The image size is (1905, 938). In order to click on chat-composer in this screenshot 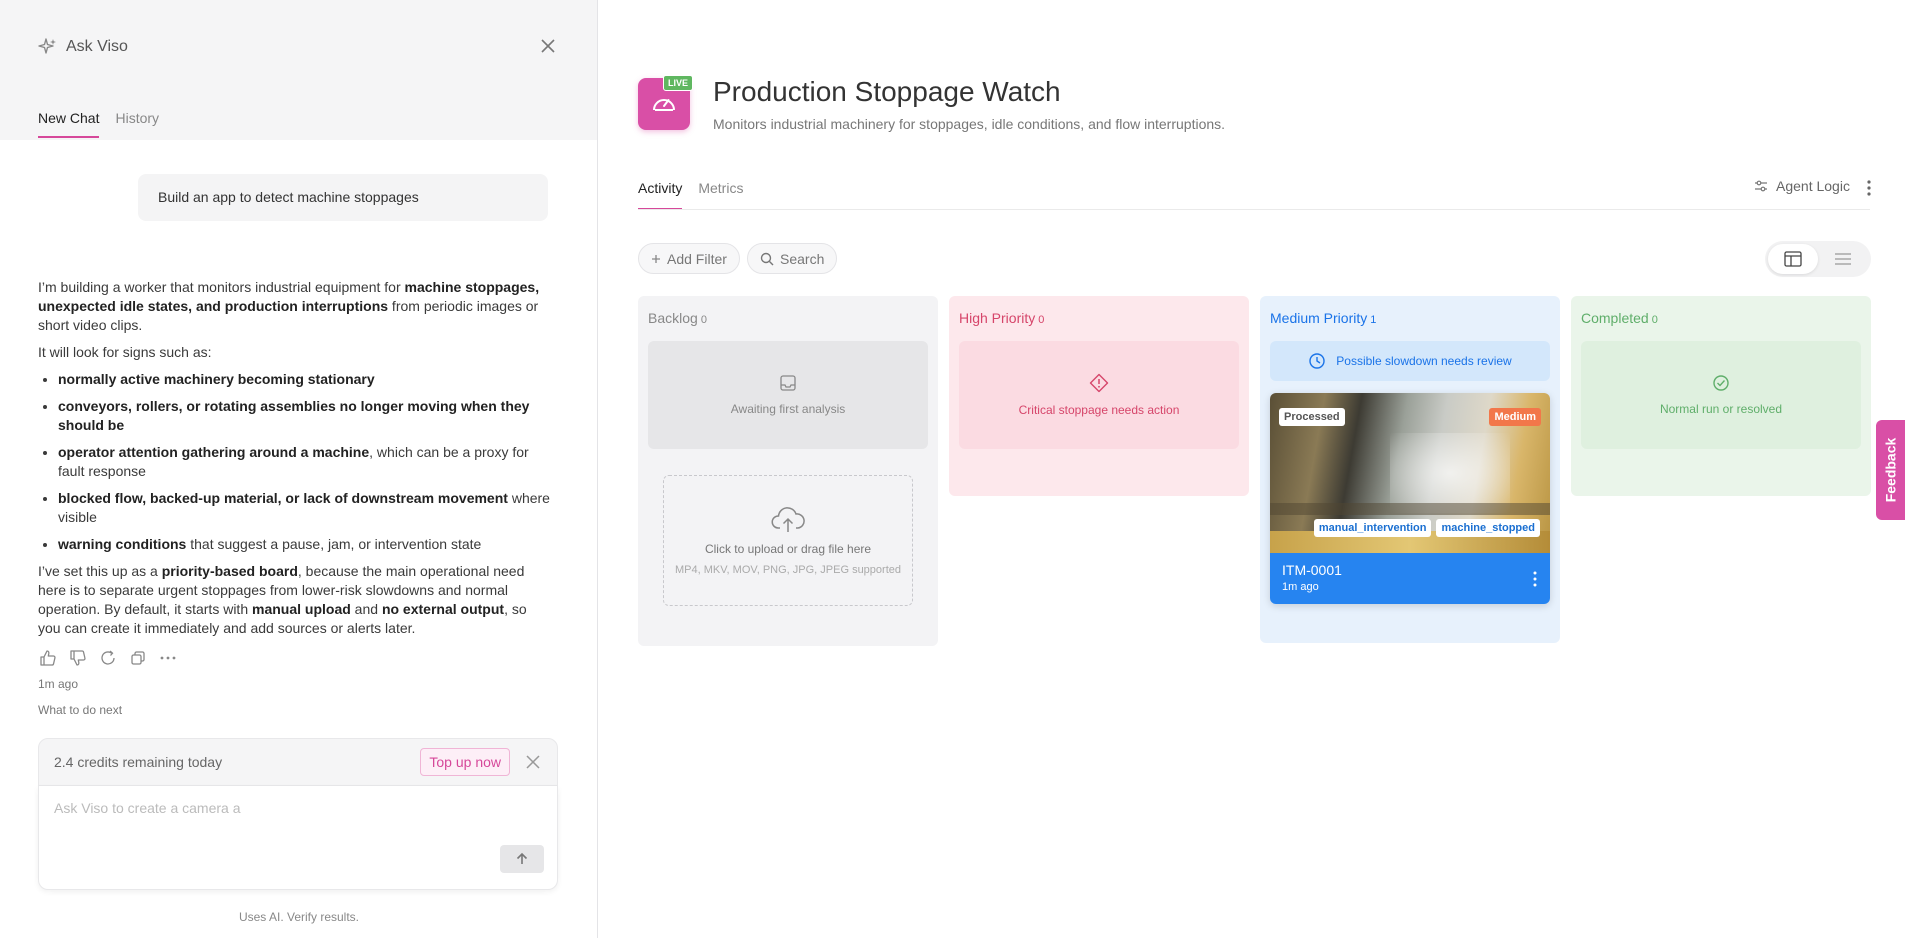, I will do `click(298, 838)`.